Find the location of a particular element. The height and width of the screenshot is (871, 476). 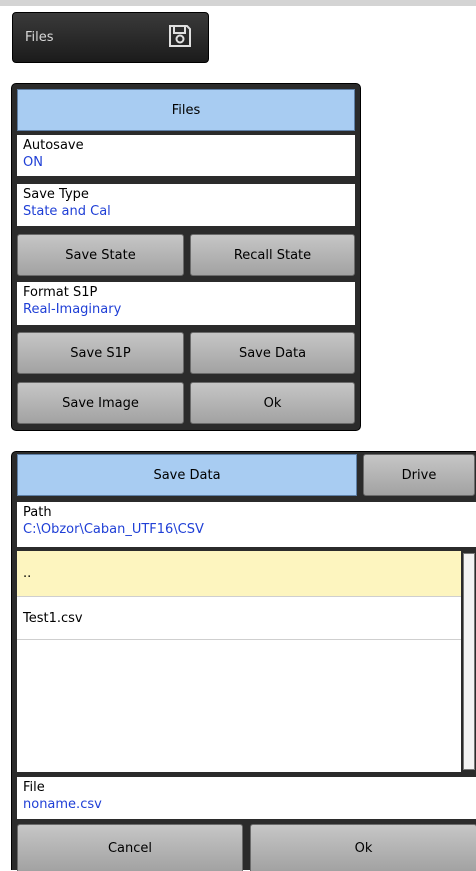

path-value: C:\Obzor\Caban_UTF16\CSV is located at coordinates (113, 529).